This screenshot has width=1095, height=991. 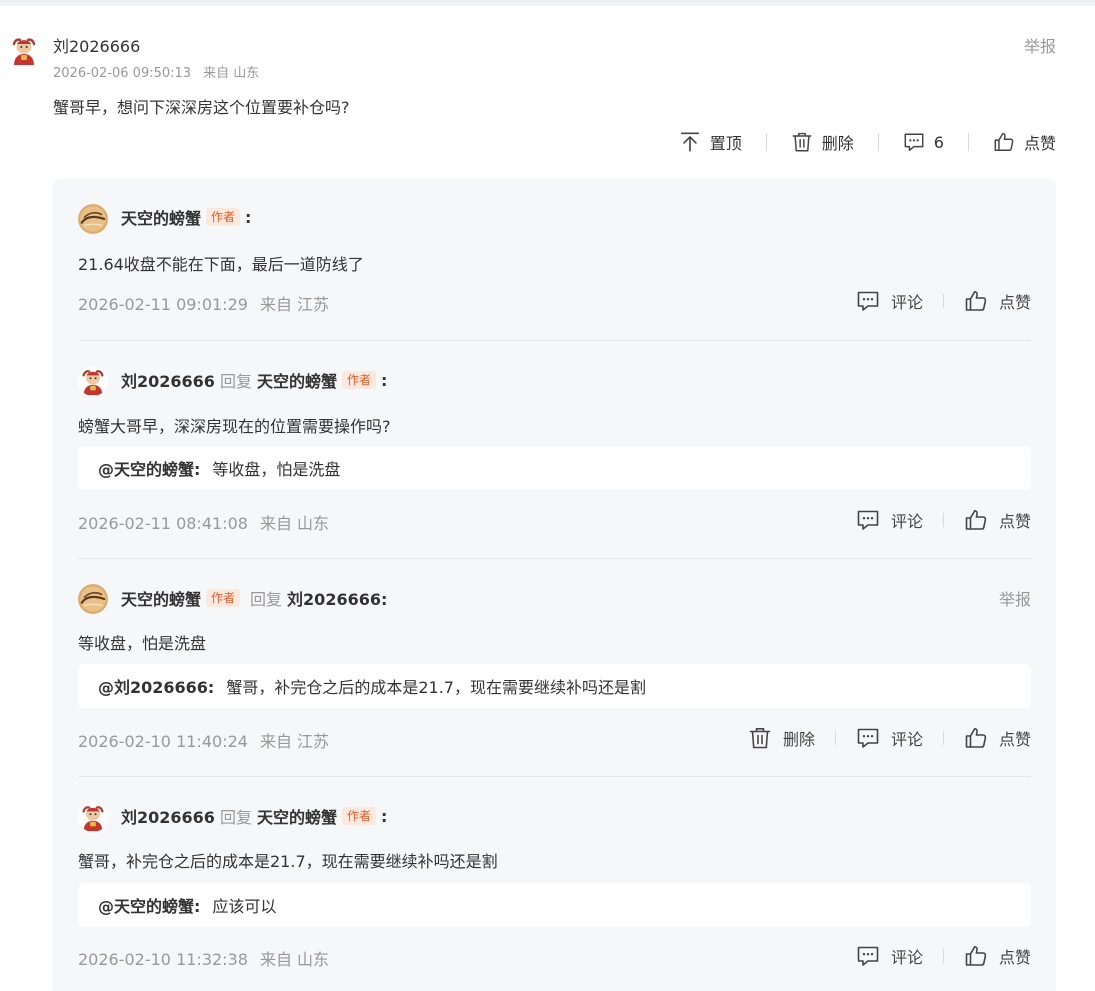 I want to click on reply-header: 天空的螃蟹 作者:, so click(x=186, y=217).